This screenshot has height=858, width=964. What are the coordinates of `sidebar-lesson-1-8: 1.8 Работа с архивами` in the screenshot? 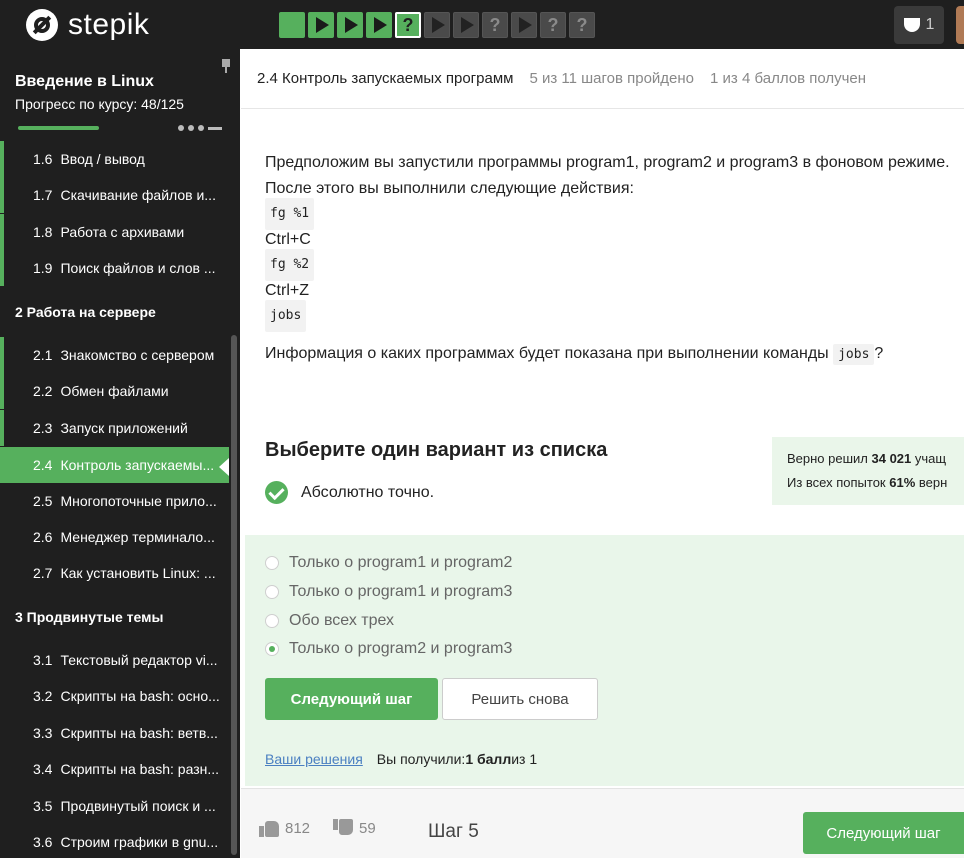 It's located at (114, 232).